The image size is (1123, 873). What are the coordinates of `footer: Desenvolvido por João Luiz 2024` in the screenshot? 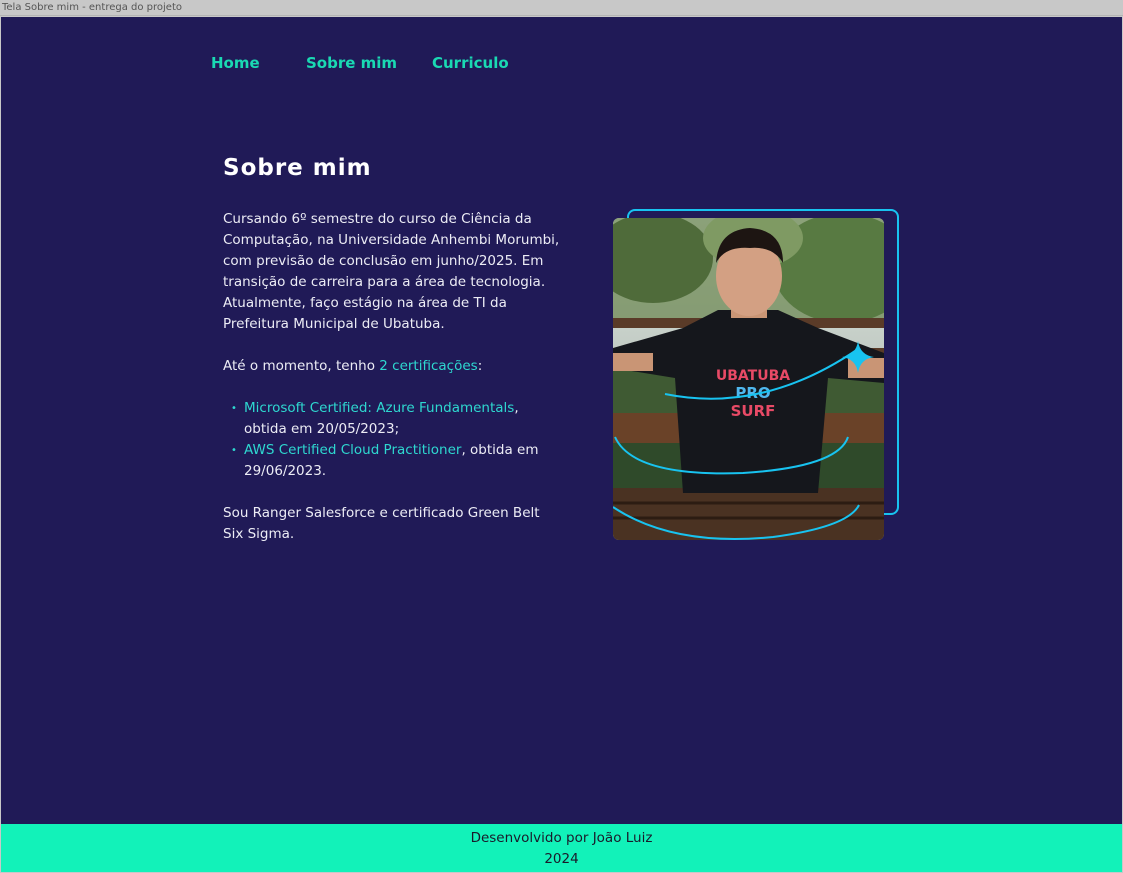 It's located at (561, 848).